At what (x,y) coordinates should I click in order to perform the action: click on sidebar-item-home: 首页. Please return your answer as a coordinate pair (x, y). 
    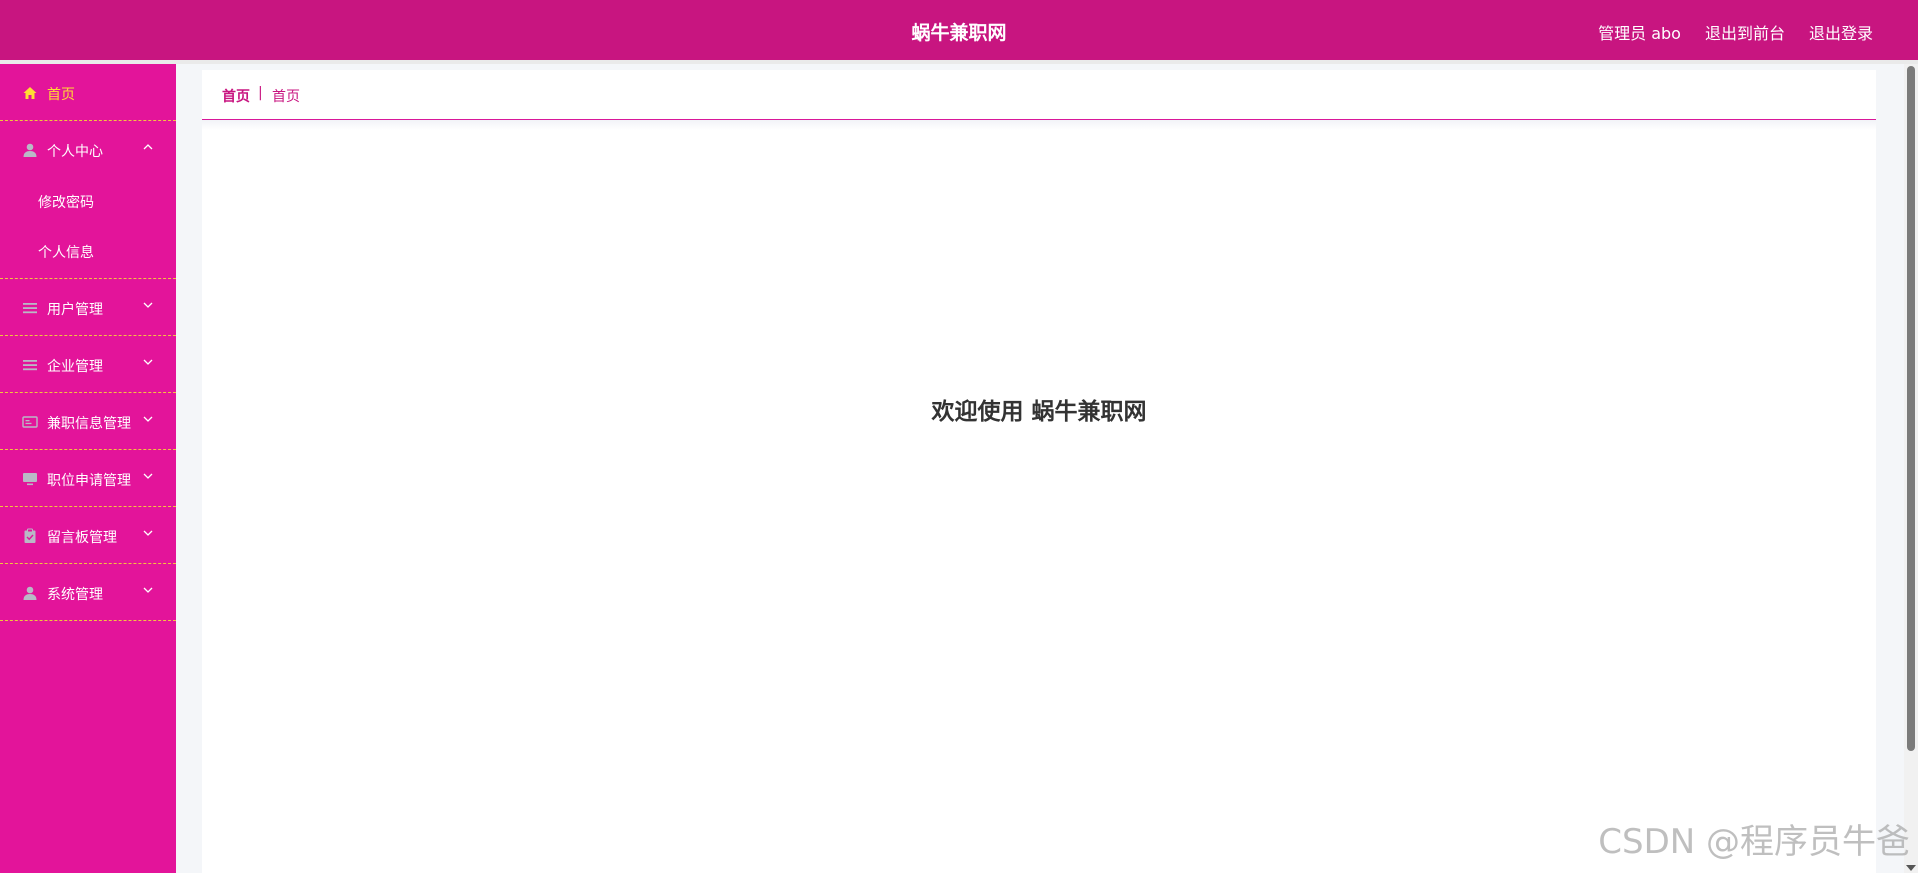
    Looking at the image, I should click on (88, 92).